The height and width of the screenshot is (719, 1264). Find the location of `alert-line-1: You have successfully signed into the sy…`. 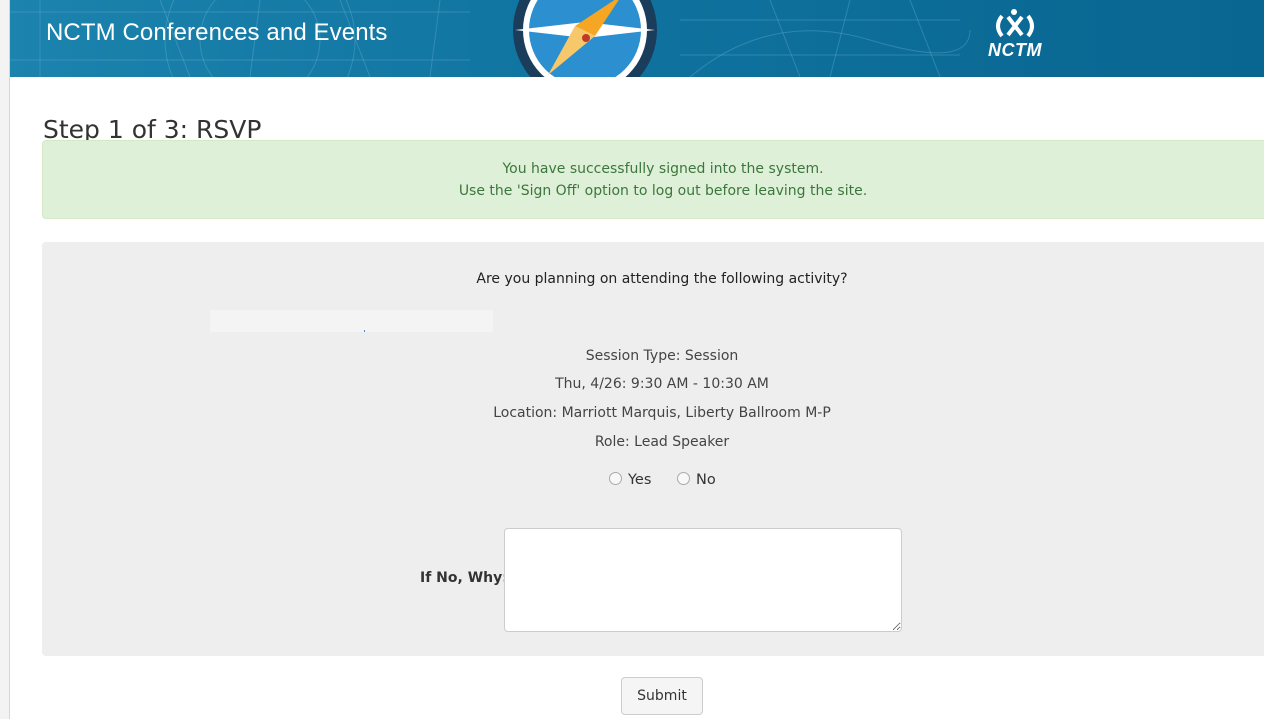

alert-line-1: You have successfully signed into the sy… is located at coordinates (663, 169).